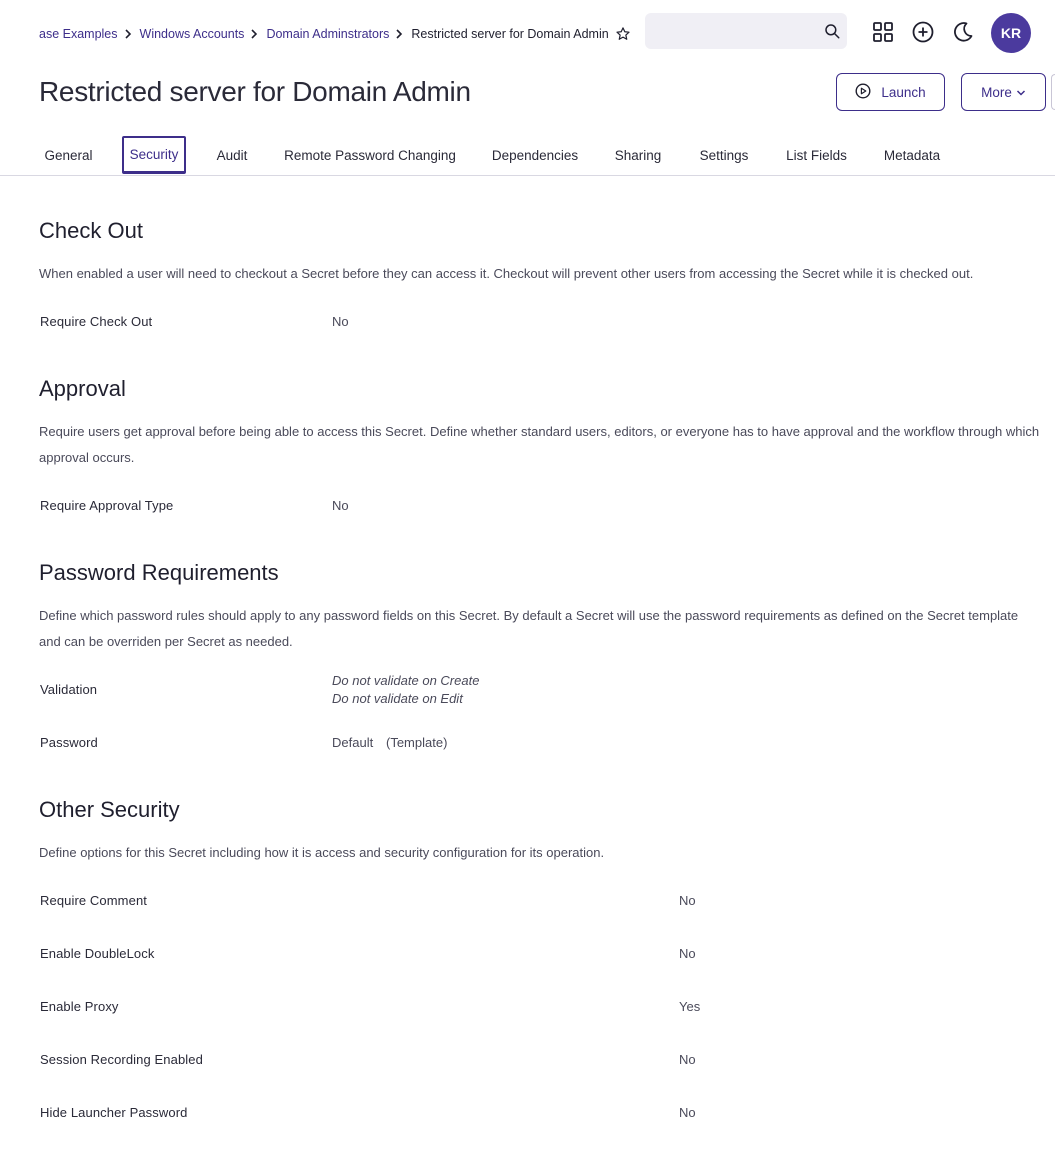 The image size is (1055, 1169). What do you see at coordinates (687, 953) in the screenshot?
I see `field-value-enable-doublelock: No` at bounding box center [687, 953].